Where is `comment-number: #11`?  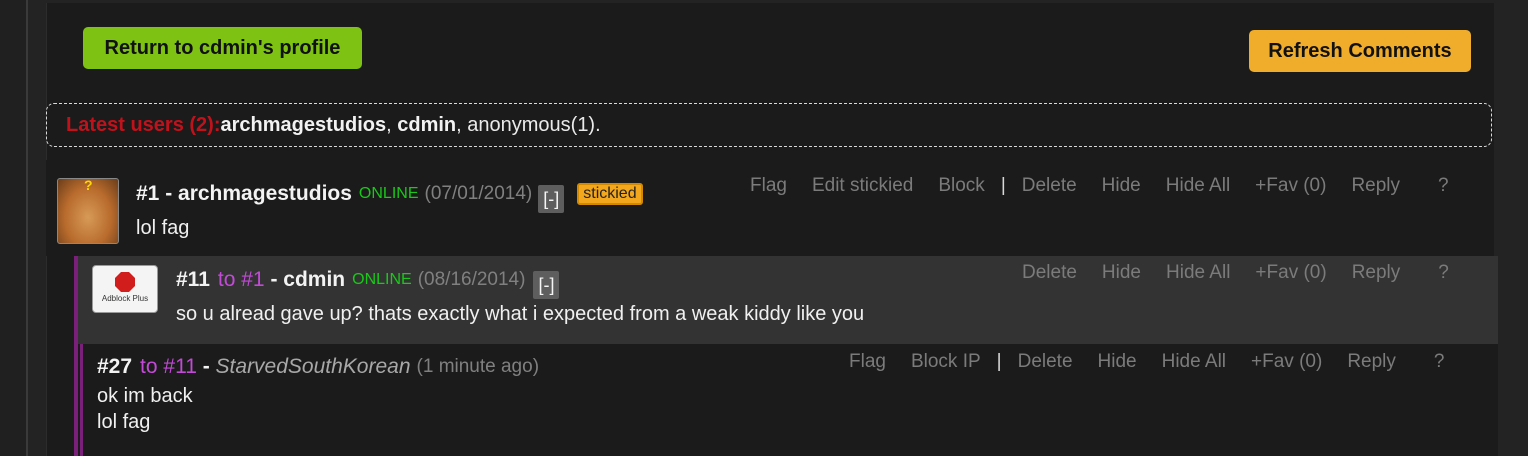 comment-number: #11 is located at coordinates (193, 280).